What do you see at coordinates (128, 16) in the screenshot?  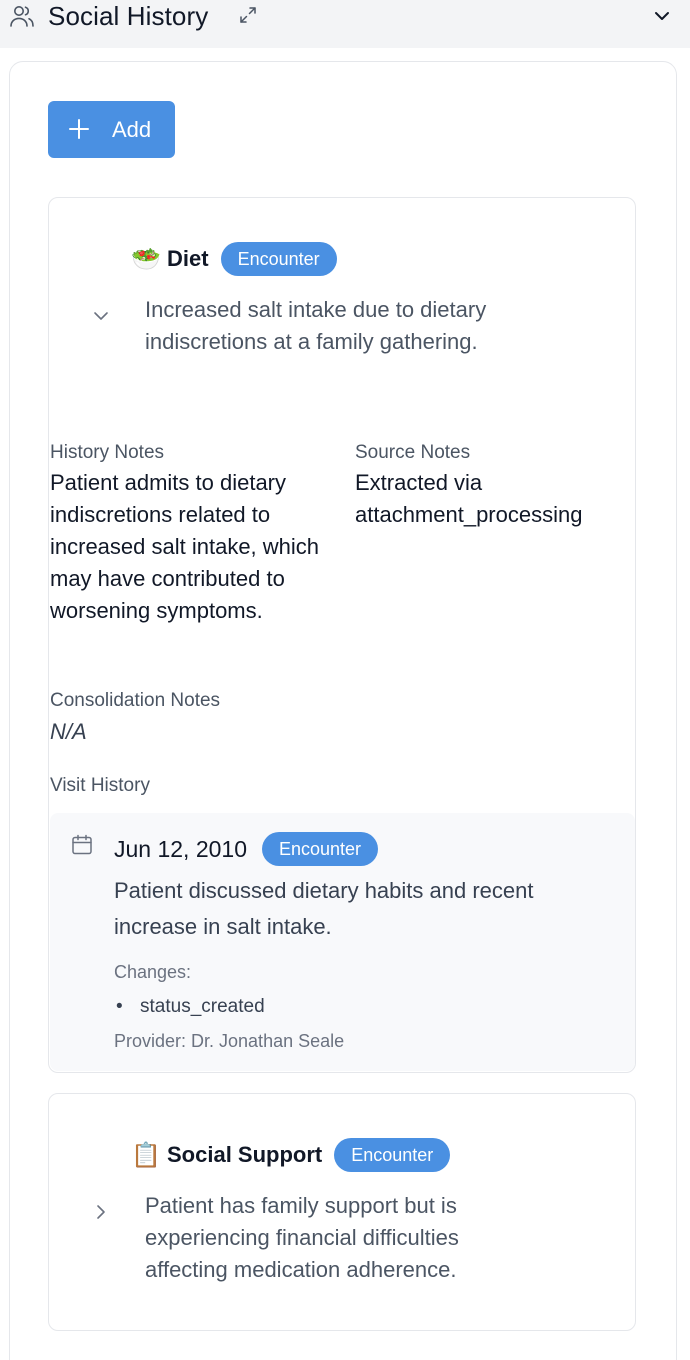 I see `section-title: Social History` at bounding box center [128, 16].